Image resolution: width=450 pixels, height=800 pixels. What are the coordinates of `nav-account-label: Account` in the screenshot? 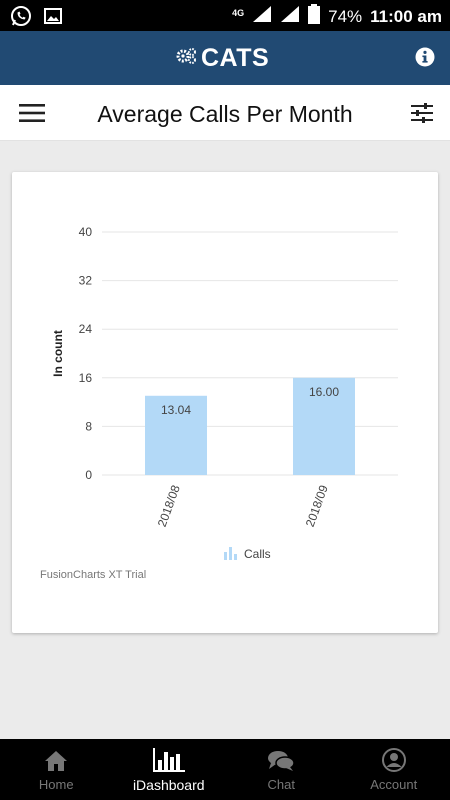 It's located at (394, 784).